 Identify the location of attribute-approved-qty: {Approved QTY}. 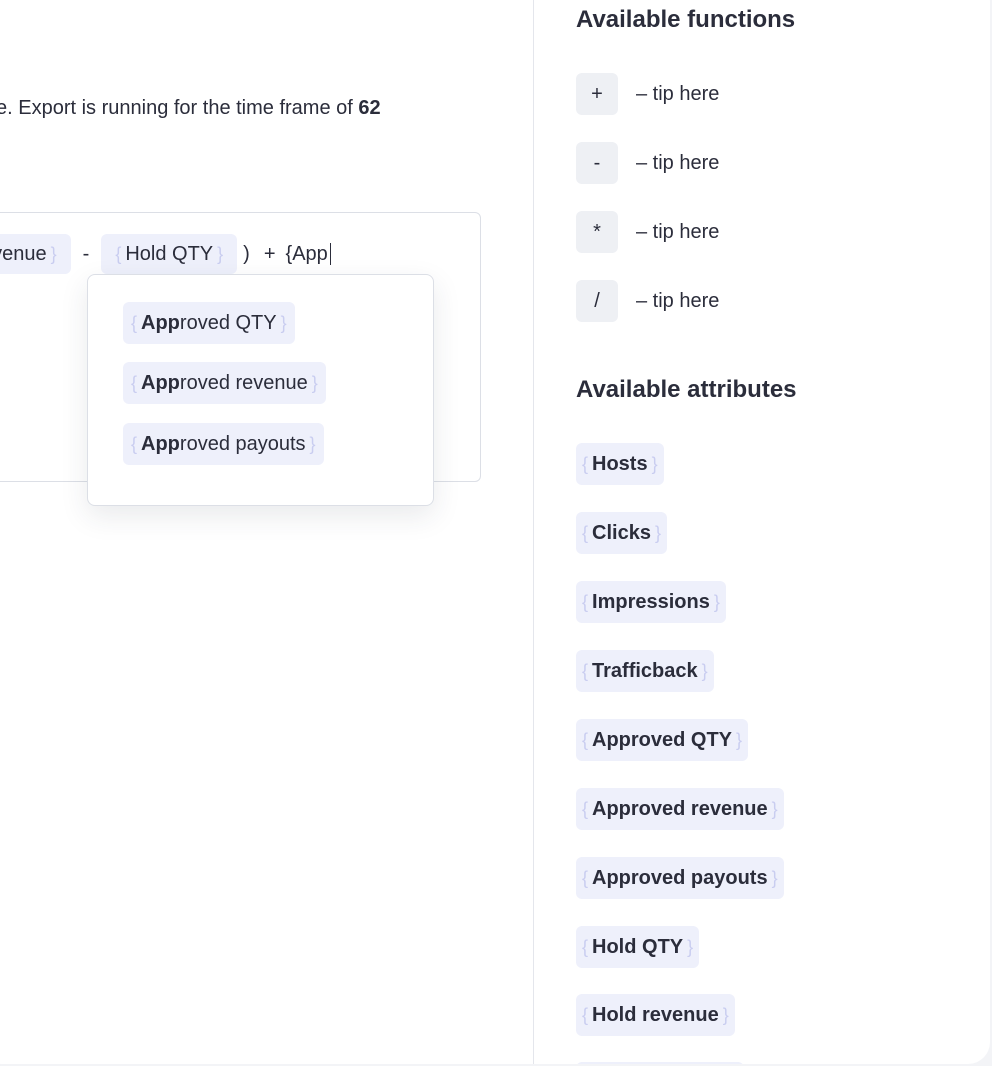
(662, 740).